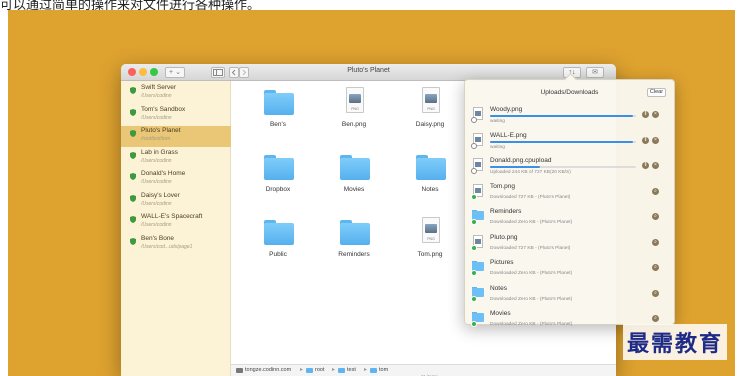 Image resolution: width=743 pixels, height=376 pixels. I want to click on transfer-name: WALL-E.png, so click(508, 135).